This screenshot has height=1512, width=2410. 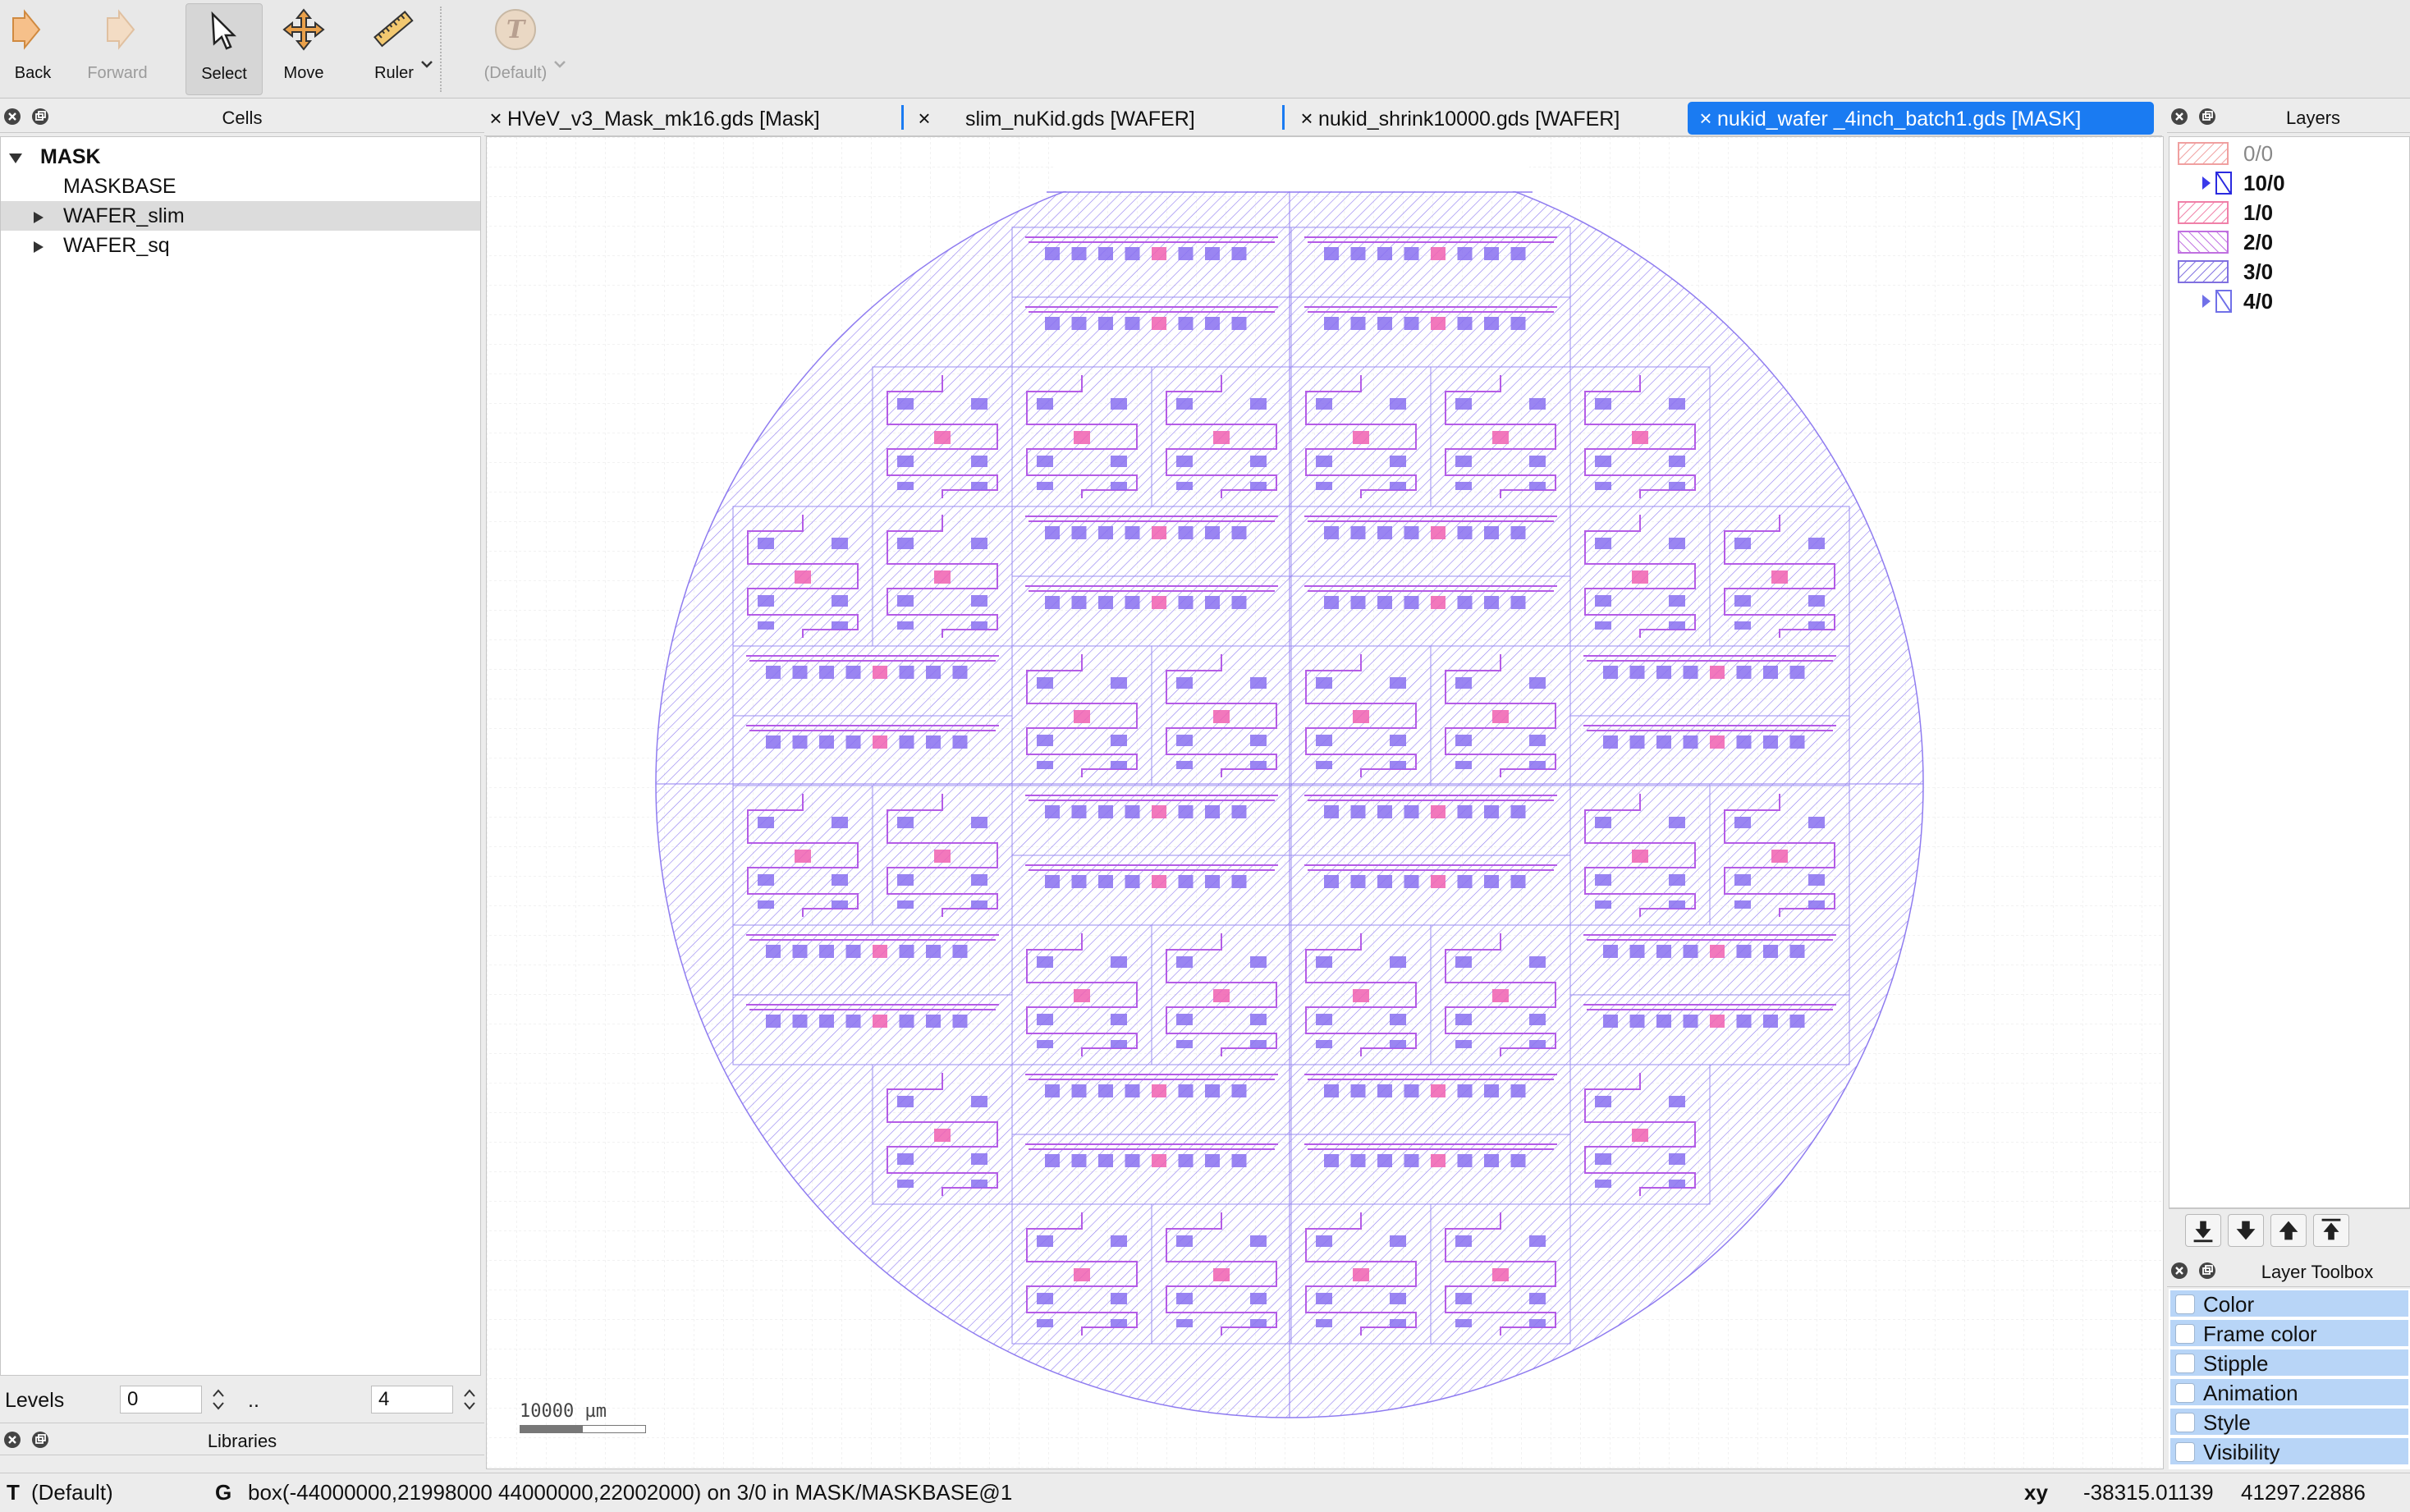 What do you see at coordinates (240, 216) in the screenshot?
I see `tree-item-wafer-slim: WAFER_slim` at bounding box center [240, 216].